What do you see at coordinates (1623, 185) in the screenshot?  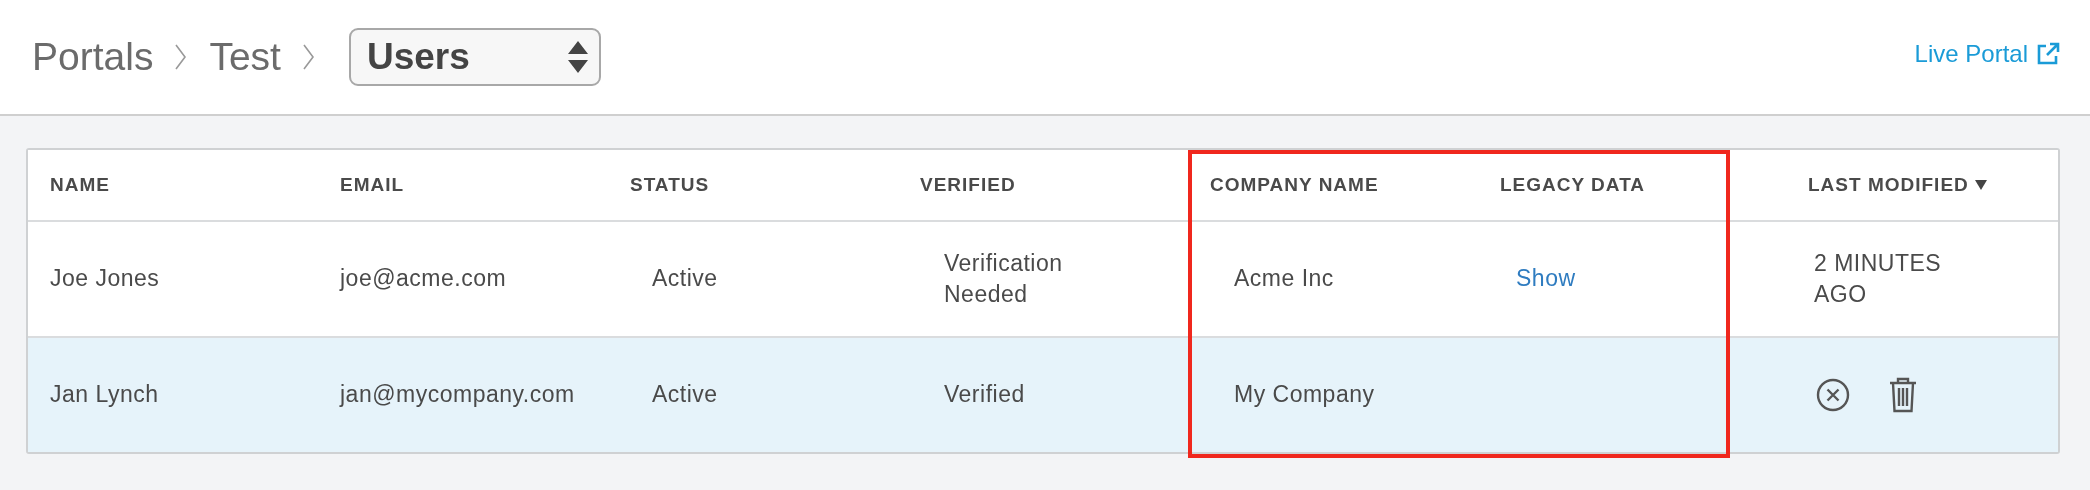 I see `column-header: LEGACY DATA` at bounding box center [1623, 185].